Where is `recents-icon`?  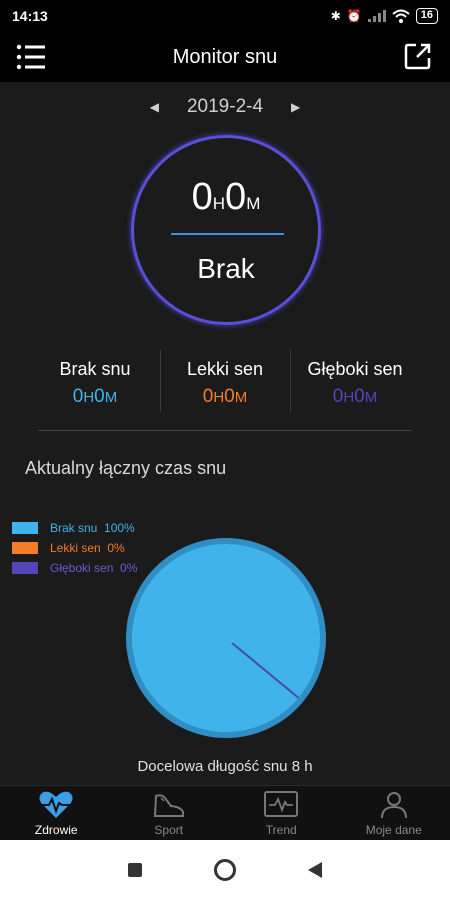
recents-icon is located at coordinates (135, 870).